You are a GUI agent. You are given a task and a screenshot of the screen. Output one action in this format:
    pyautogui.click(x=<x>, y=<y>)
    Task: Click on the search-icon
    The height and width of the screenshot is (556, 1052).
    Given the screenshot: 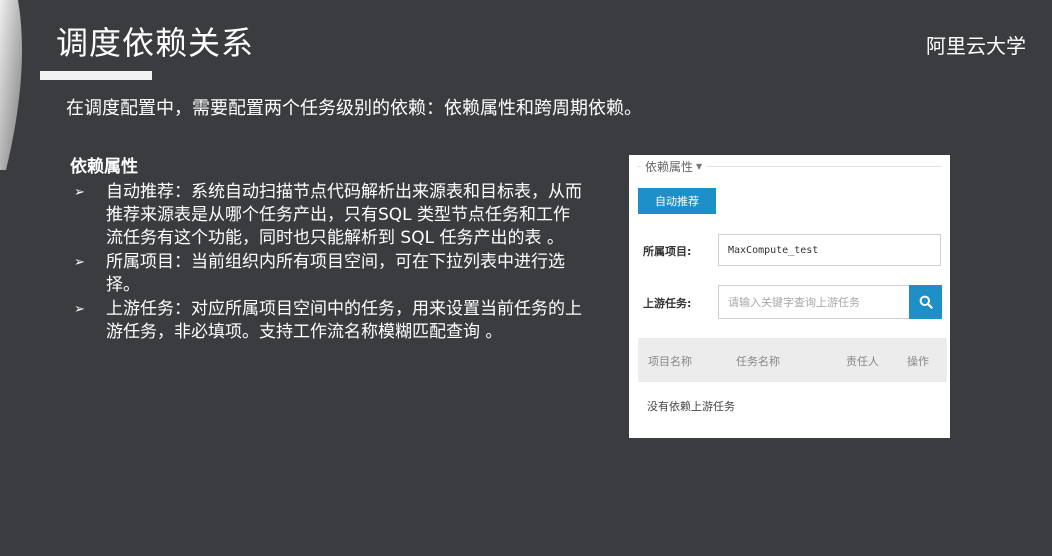 What is the action you would take?
    pyautogui.click(x=926, y=302)
    